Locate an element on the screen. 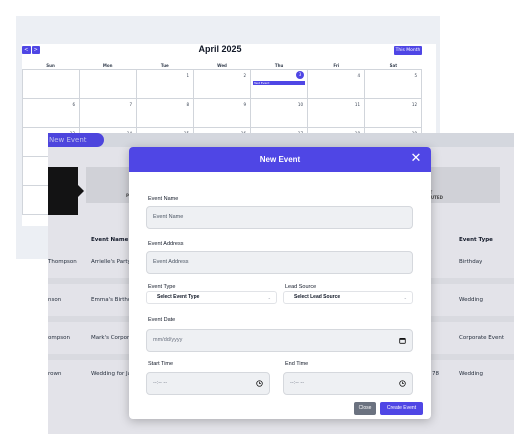 The height and width of the screenshot is (434, 514). event-date-input: mm/dd/yyyy is located at coordinates (279, 340).